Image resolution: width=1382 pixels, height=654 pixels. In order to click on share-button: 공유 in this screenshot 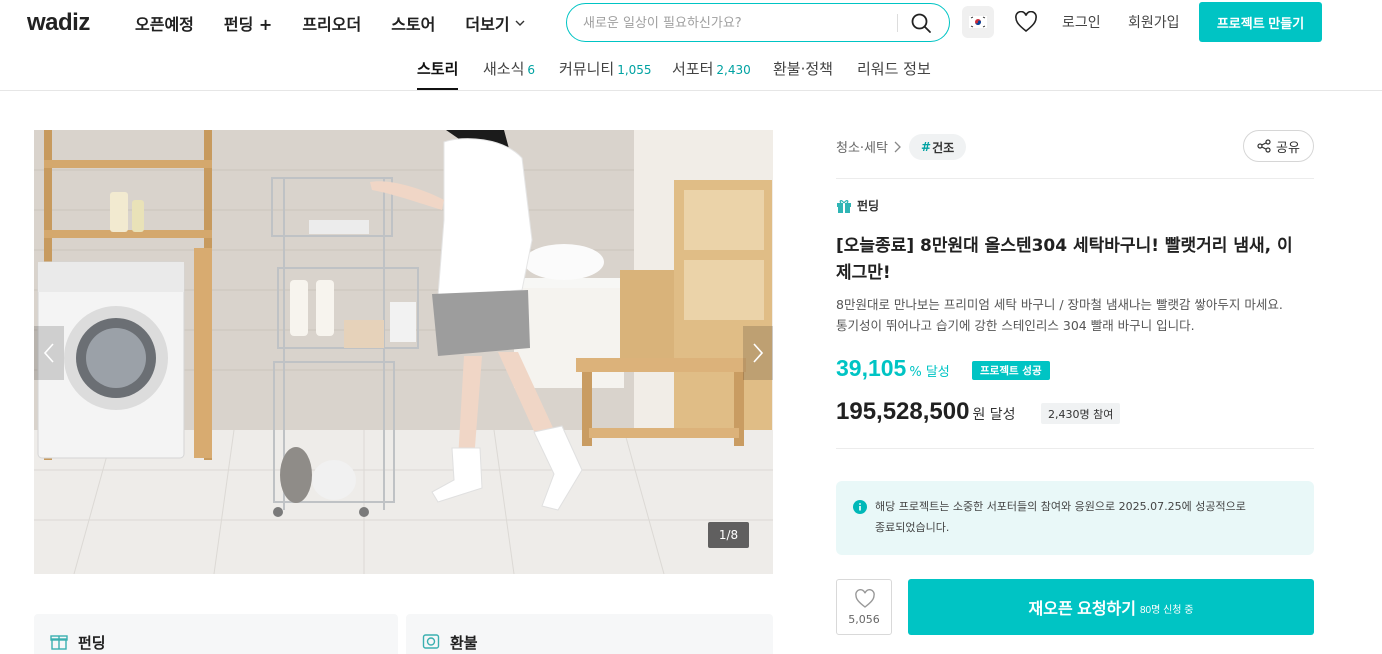, I will do `click(1278, 146)`.